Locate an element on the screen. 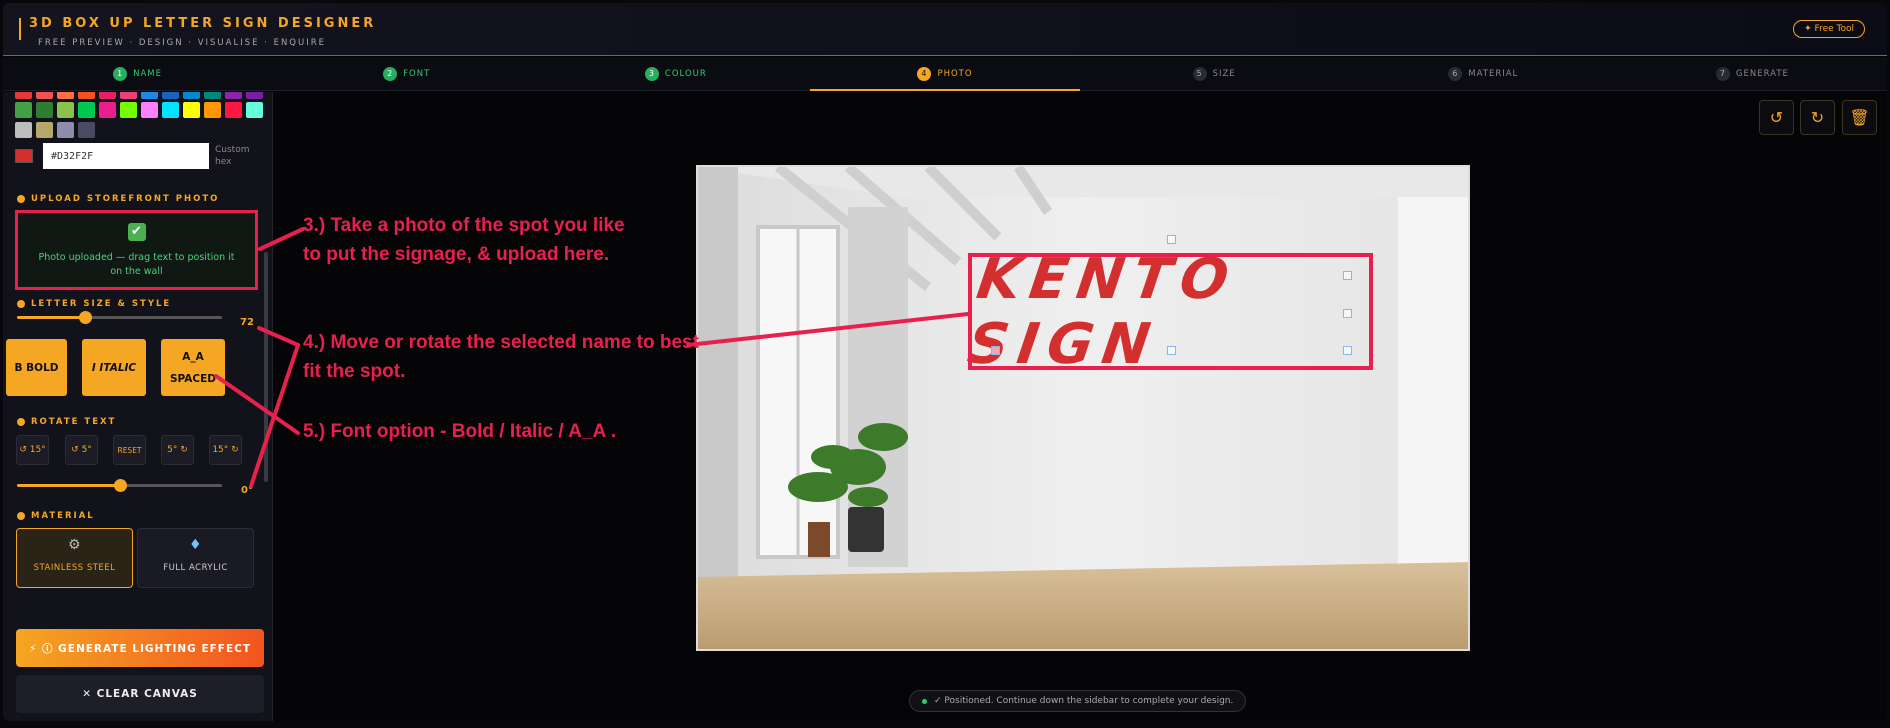 This screenshot has height=728, width=1890. trash-icon: 🗑 is located at coordinates (1859, 117).